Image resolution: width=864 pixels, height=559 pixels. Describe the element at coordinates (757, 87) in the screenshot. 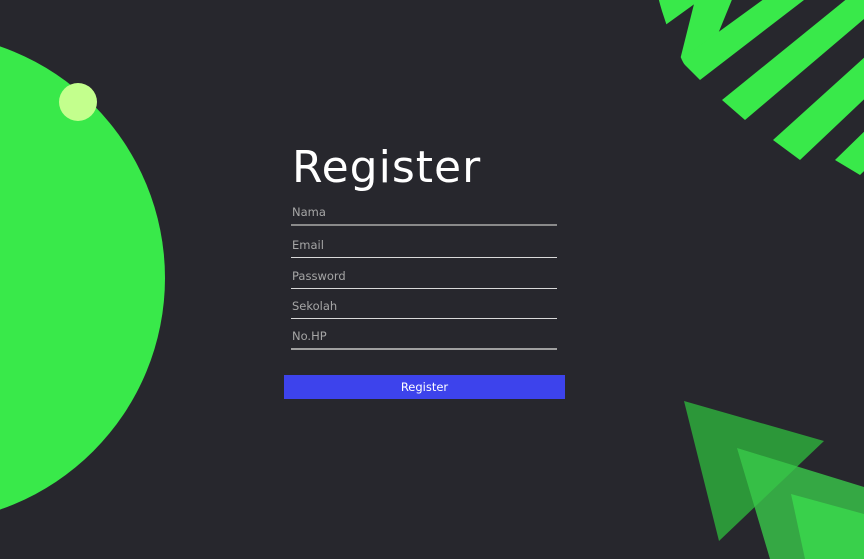

I see `striped-quarter-circle` at that location.